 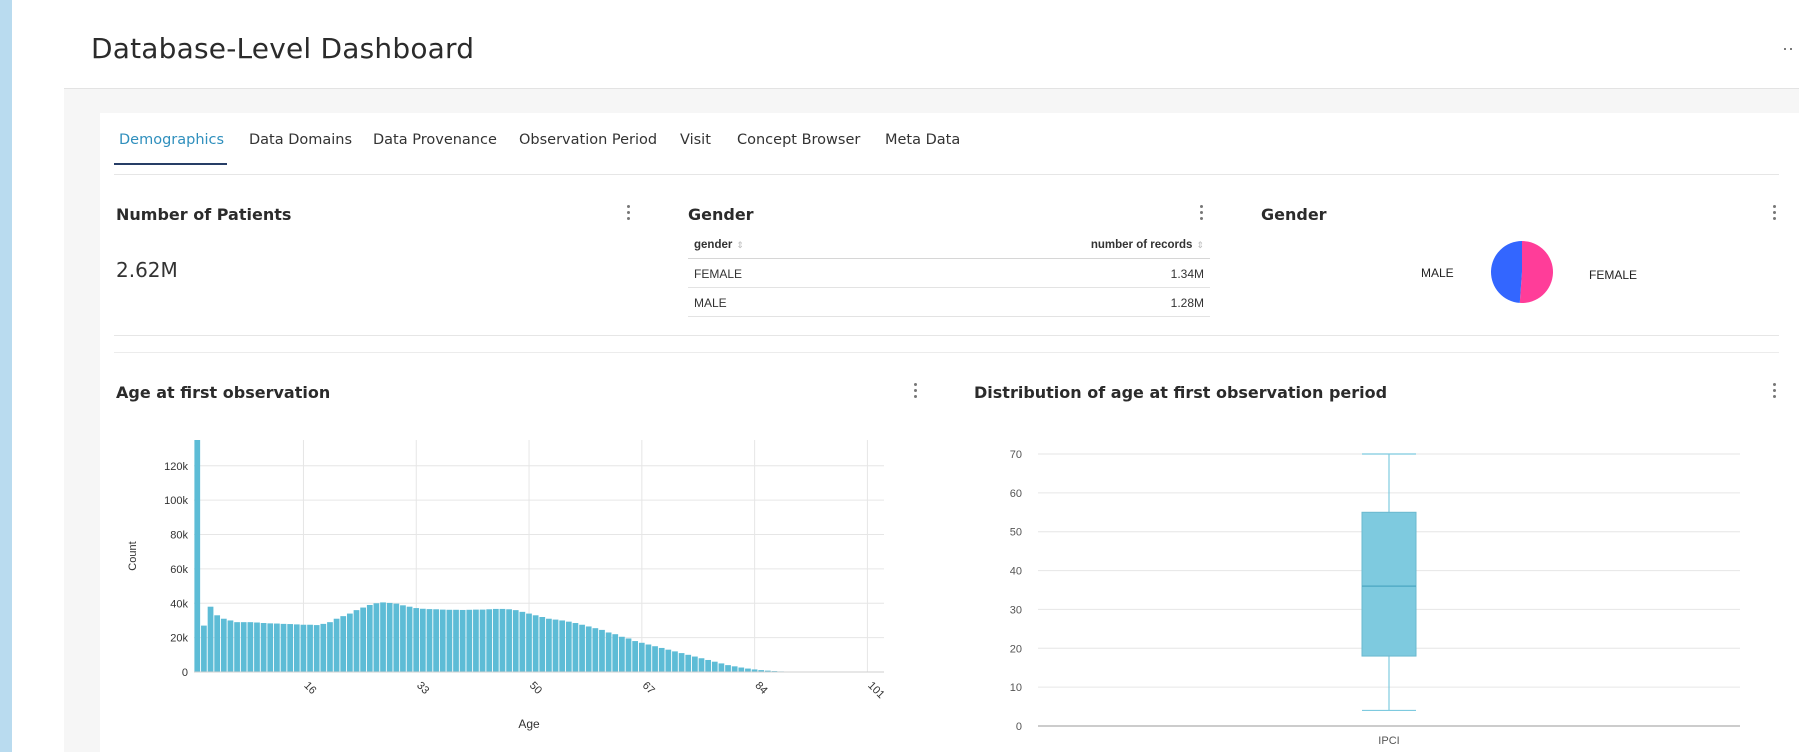 I want to click on y-axis-label: Count, so click(x=133, y=555).